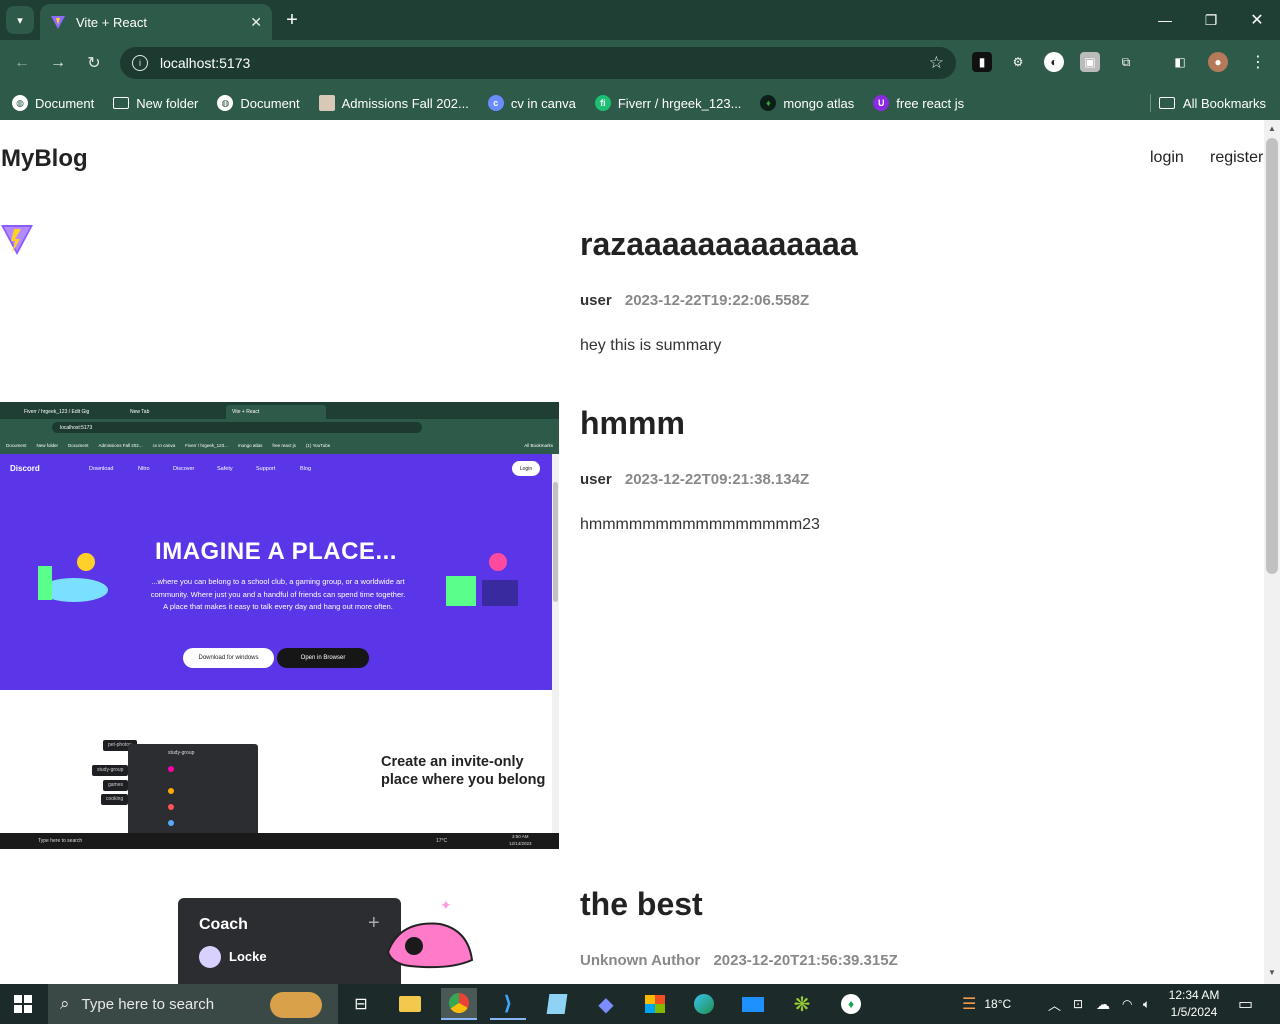 The height and width of the screenshot is (1024, 1280). Describe the element at coordinates (289, 941) in the screenshot. I see `post-image-coach: Coach + Locke` at that location.